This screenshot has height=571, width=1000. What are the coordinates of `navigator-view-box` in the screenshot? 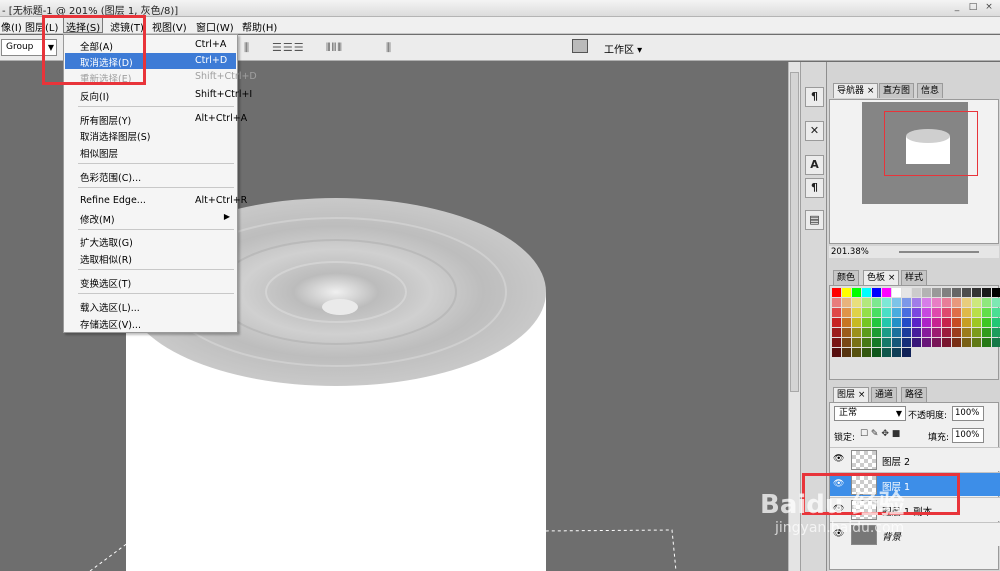 It's located at (931, 143).